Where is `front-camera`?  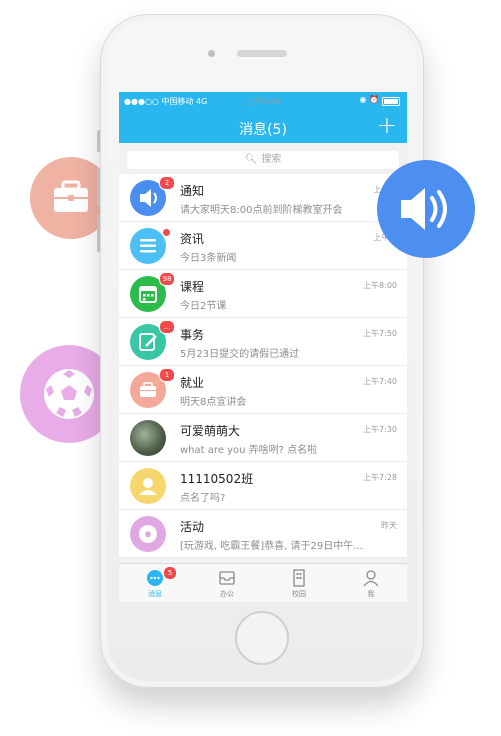
front-camera is located at coordinates (211, 53).